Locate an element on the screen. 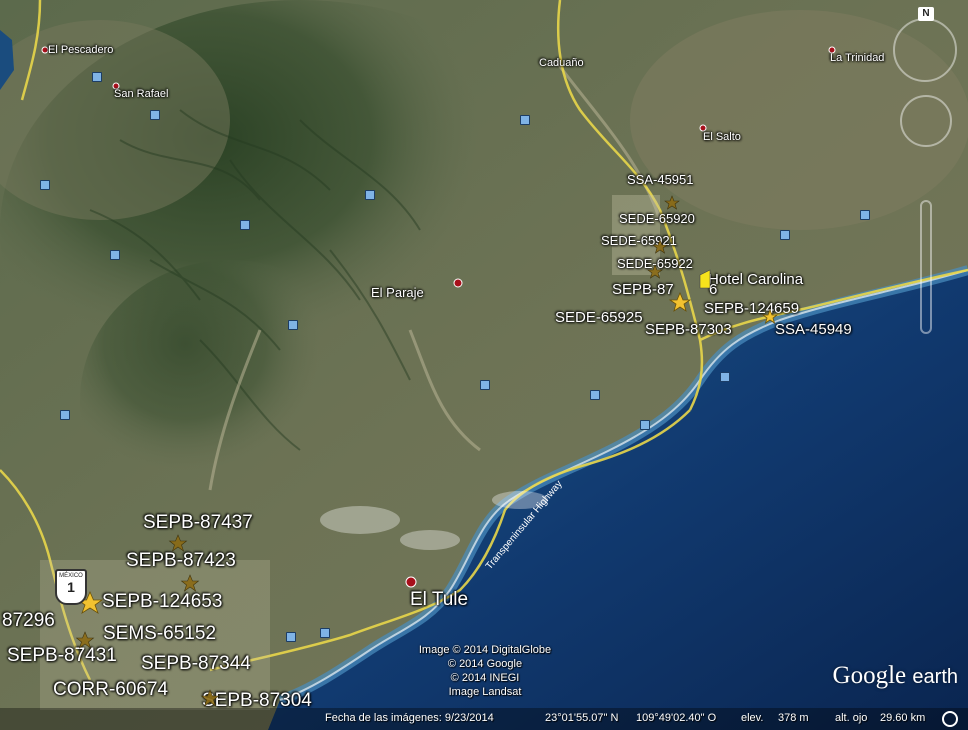  eye-altitude-value: 29.60 km is located at coordinates (903, 718).